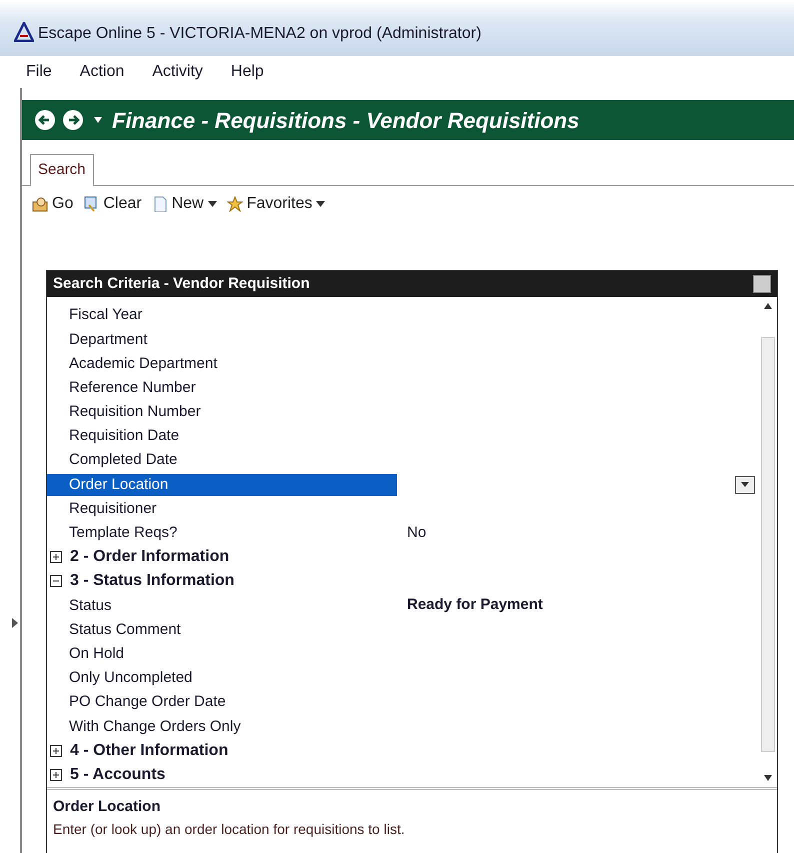  Describe the element at coordinates (39, 72) in the screenshot. I see `menu-item: File` at that location.